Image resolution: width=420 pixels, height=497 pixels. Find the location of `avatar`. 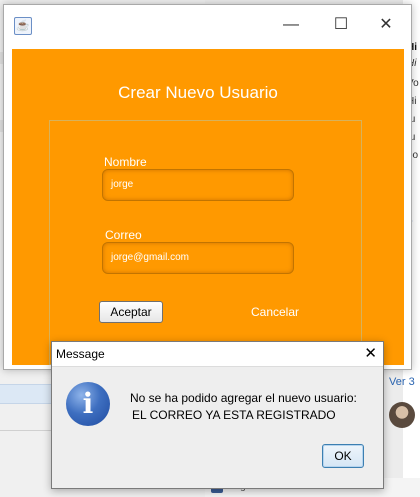

avatar is located at coordinates (402, 415).